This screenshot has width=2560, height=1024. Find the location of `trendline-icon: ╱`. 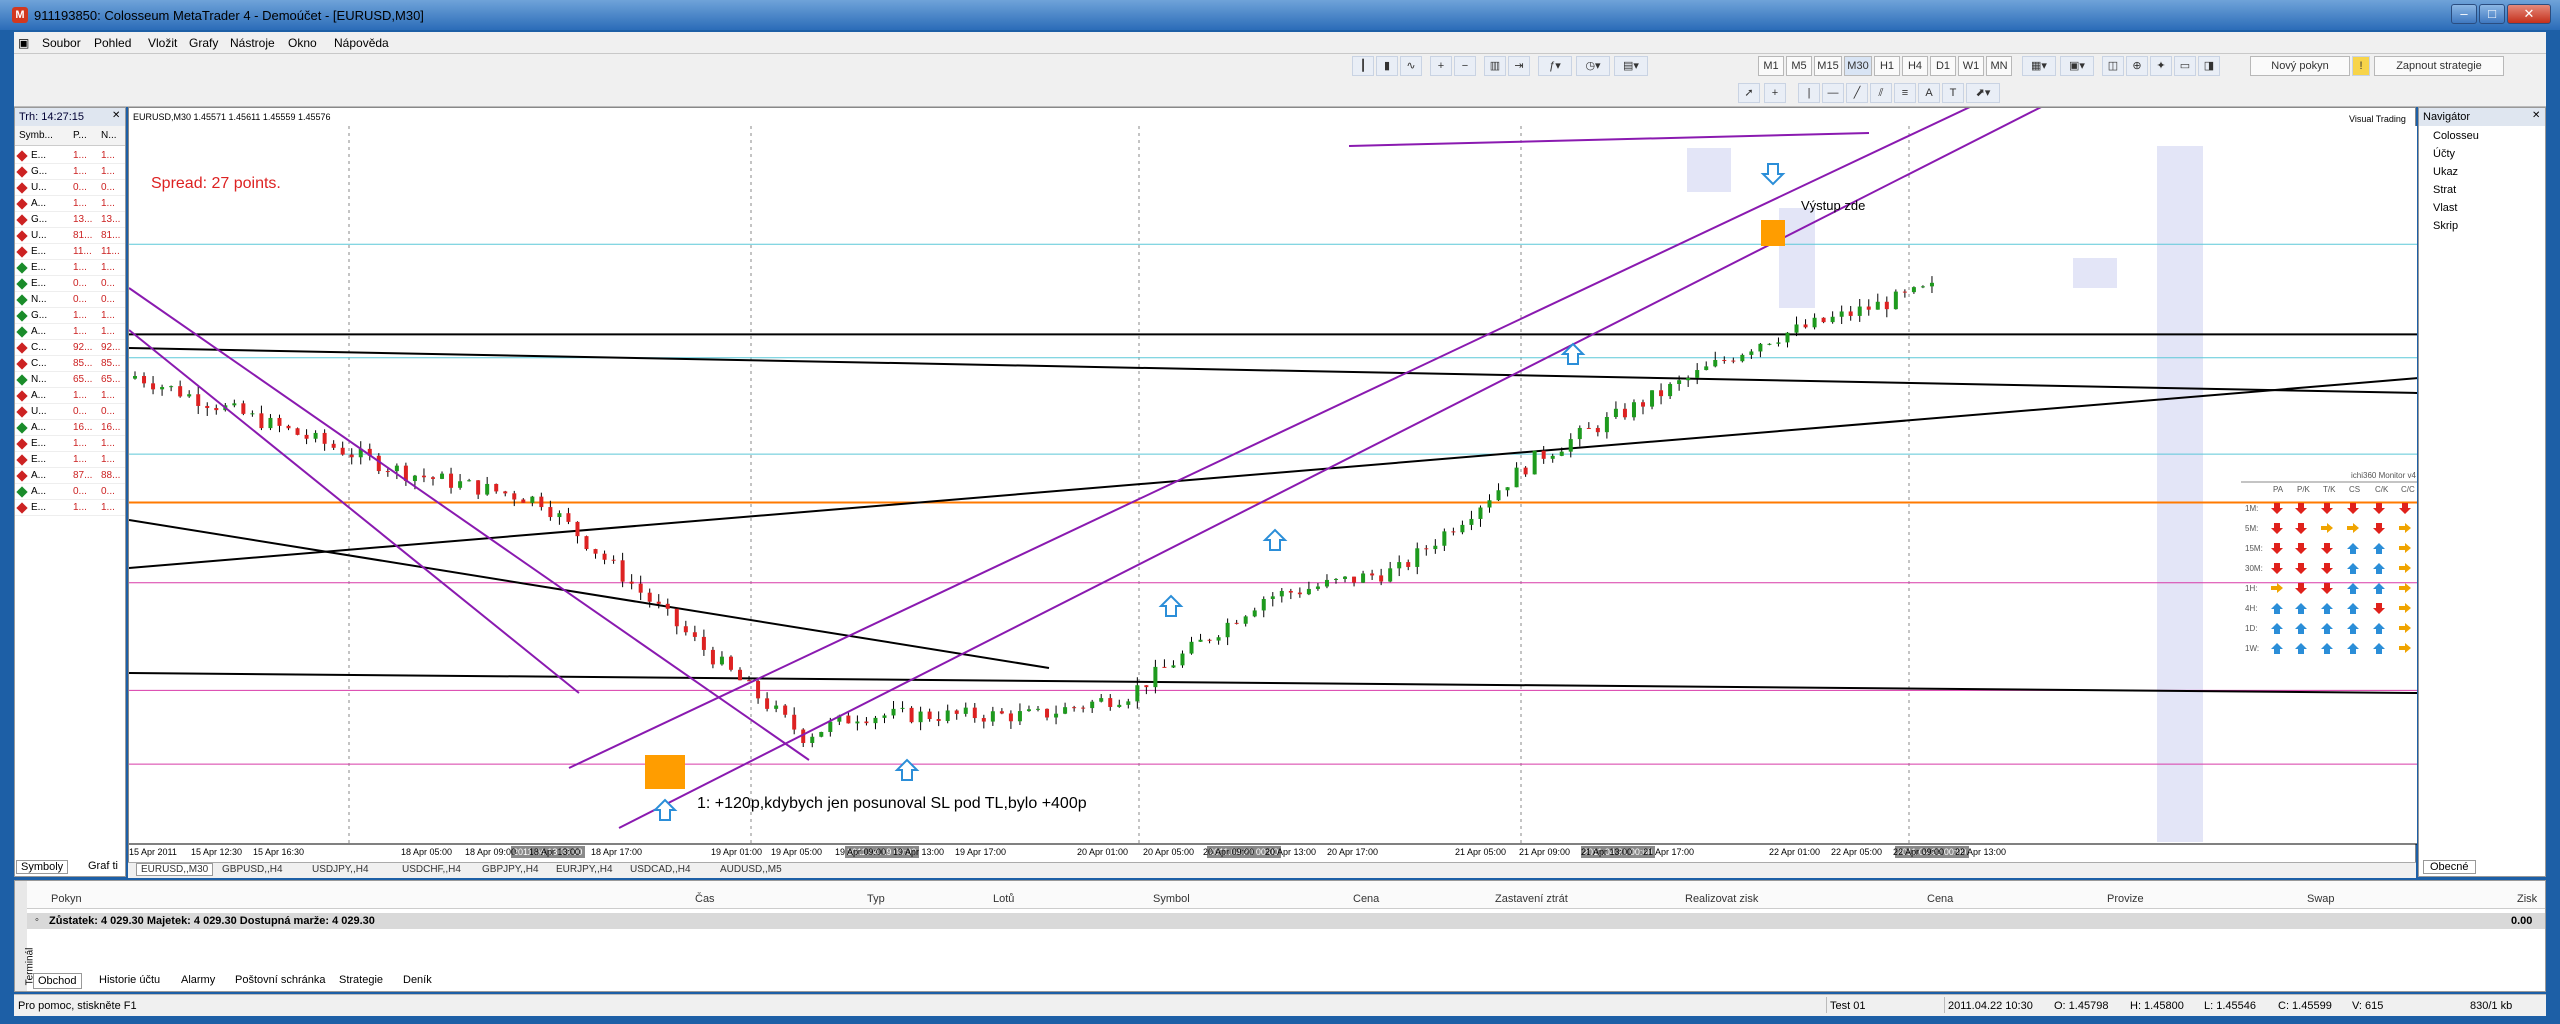

trendline-icon: ╱ is located at coordinates (1857, 93).